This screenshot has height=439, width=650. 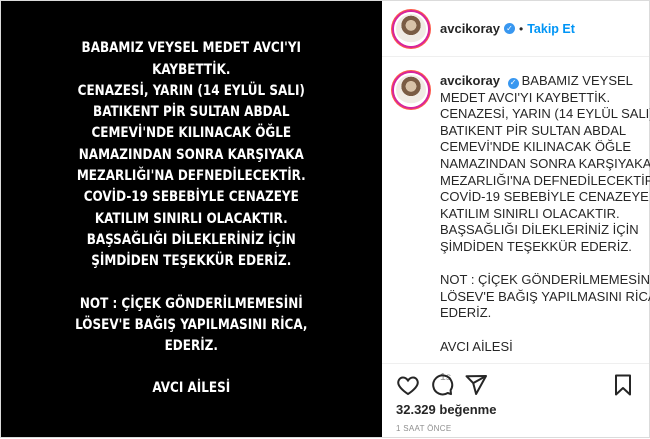 I want to click on follow-button: Takip Et, so click(x=551, y=29).